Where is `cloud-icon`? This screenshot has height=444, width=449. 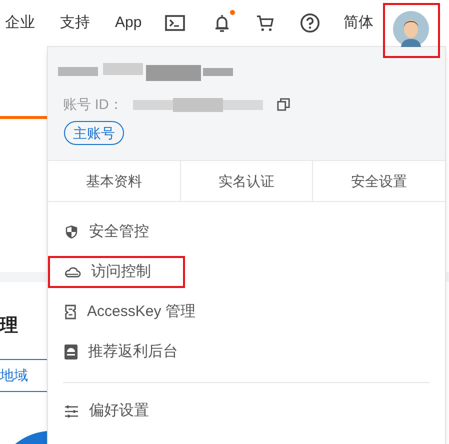 cloud-icon is located at coordinates (72, 272).